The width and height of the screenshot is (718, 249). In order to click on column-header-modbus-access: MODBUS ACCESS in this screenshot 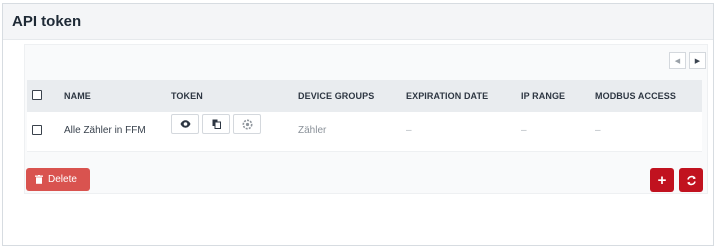, I will do `click(645, 96)`.